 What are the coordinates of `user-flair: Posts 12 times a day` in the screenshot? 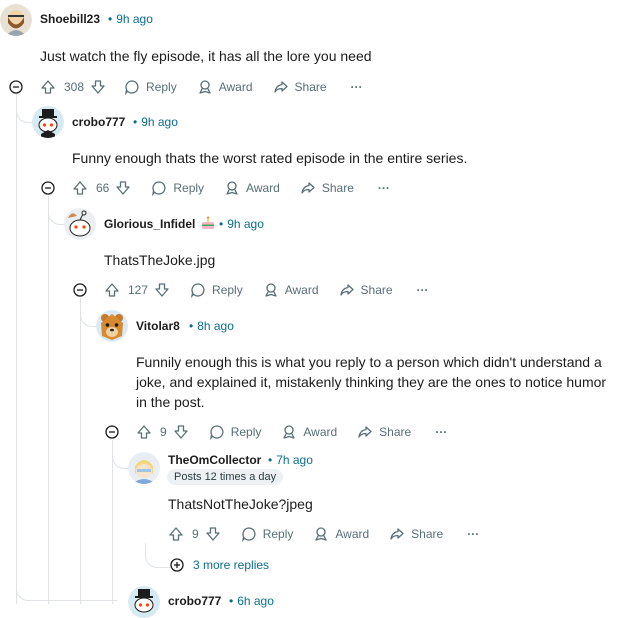 It's located at (225, 477).